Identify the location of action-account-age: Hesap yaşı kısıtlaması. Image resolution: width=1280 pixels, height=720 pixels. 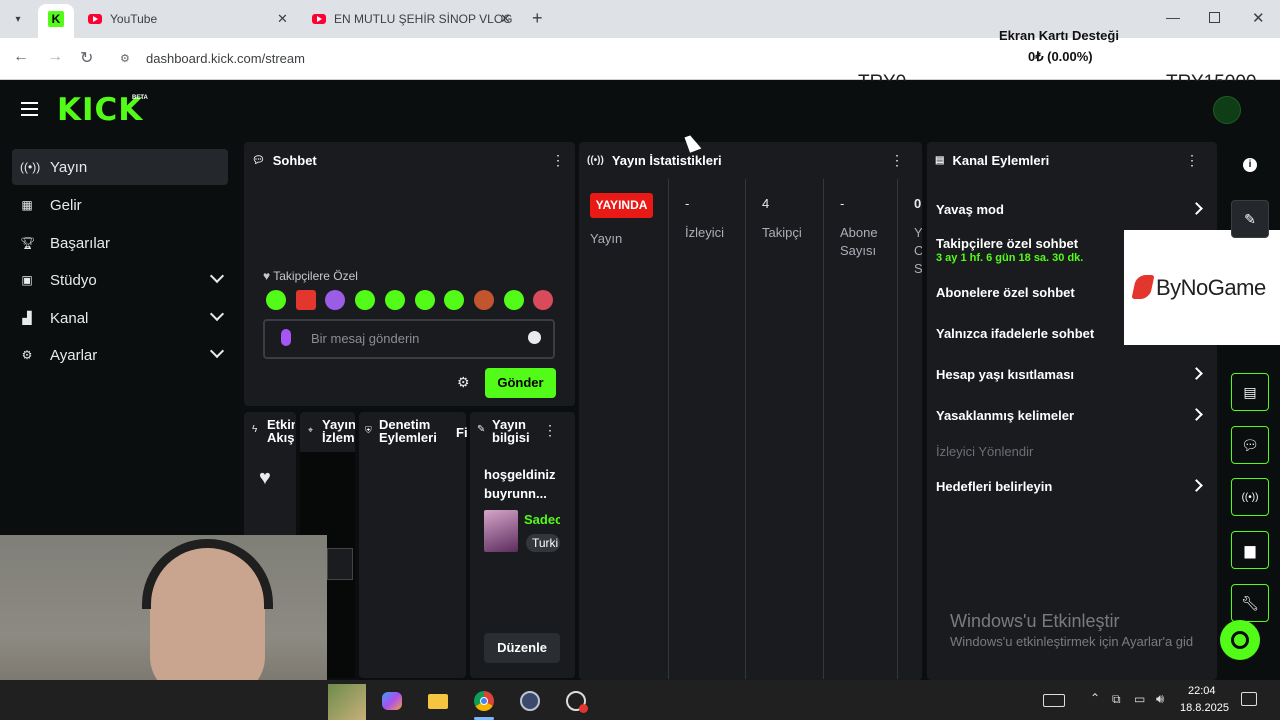
(1005, 374).